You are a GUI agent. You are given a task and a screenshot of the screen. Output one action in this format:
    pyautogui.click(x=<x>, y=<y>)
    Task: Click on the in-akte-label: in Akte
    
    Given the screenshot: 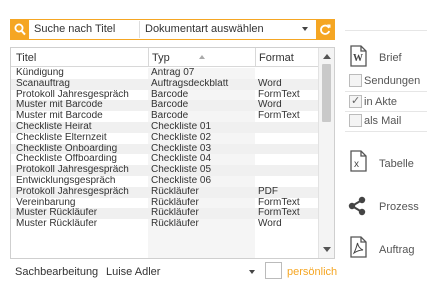 What is the action you would take?
    pyautogui.click(x=381, y=102)
    